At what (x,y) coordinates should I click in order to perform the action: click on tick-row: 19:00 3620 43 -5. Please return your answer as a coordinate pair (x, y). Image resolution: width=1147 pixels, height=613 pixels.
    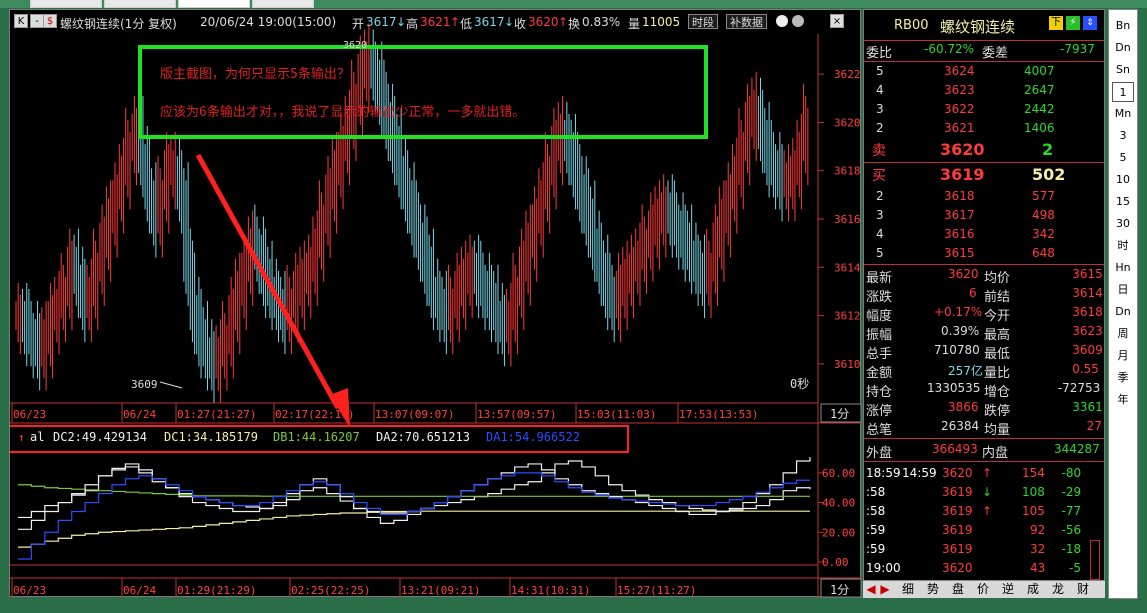
    Looking at the image, I should click on (984, 569).